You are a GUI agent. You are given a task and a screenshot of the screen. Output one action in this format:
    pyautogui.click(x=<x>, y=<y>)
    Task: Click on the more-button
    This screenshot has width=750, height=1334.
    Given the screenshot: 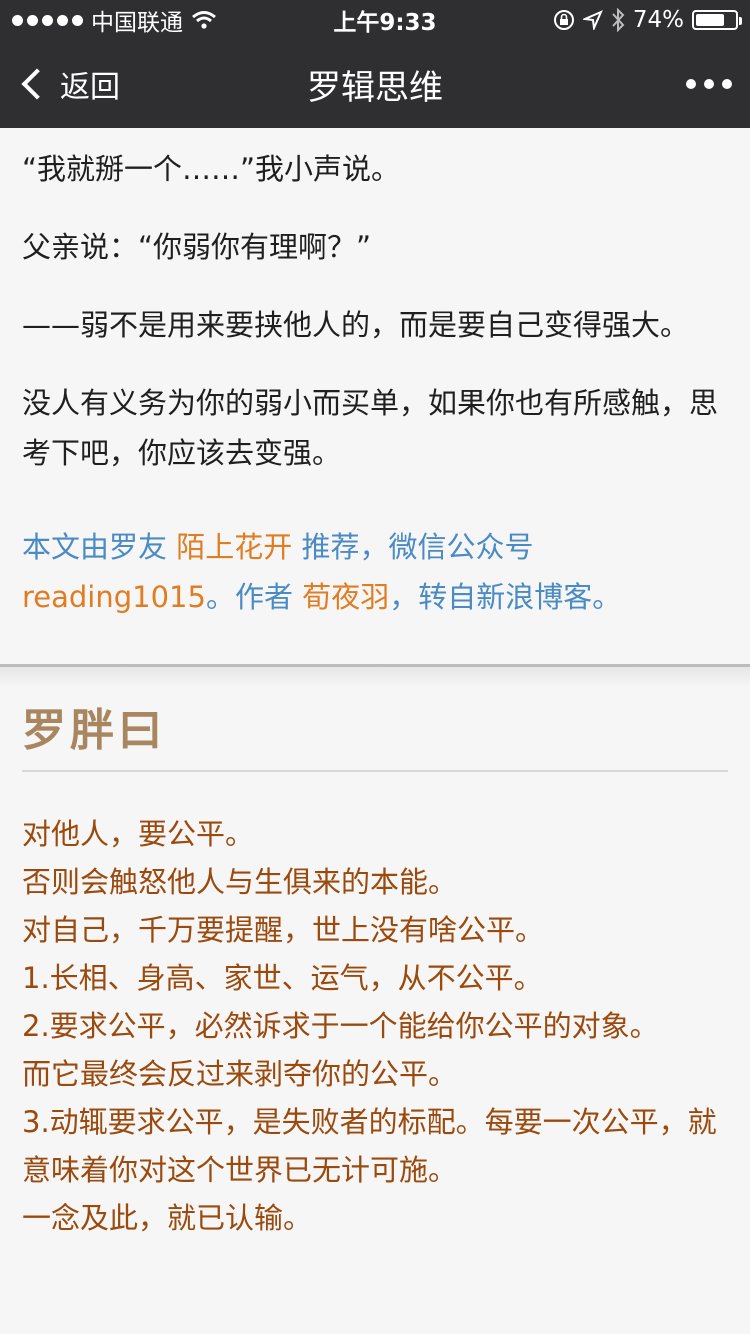 What is the action you would take?
    pyautogui.click(x=709, y=84)
    